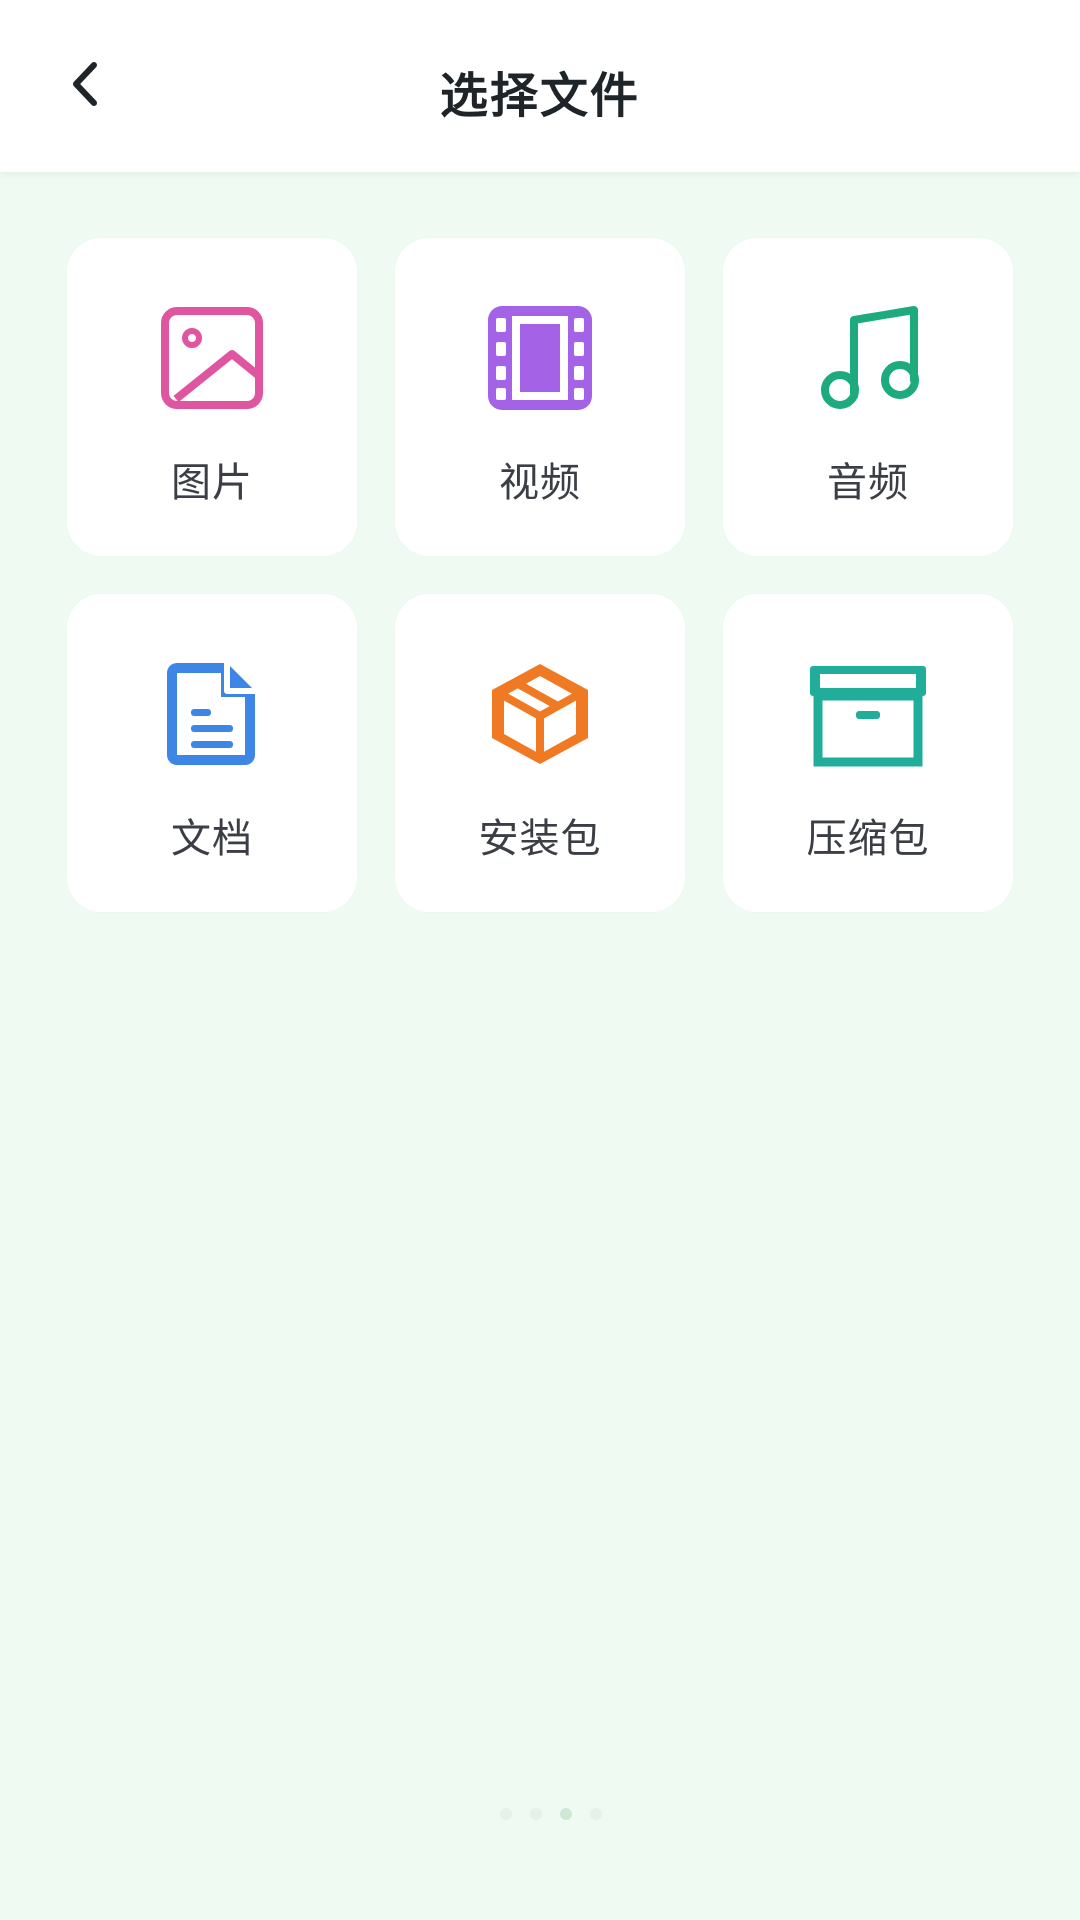  Describe the element at coordinates (868, 839) in the screenshot. I see `category-label: 压缩包` at that location.